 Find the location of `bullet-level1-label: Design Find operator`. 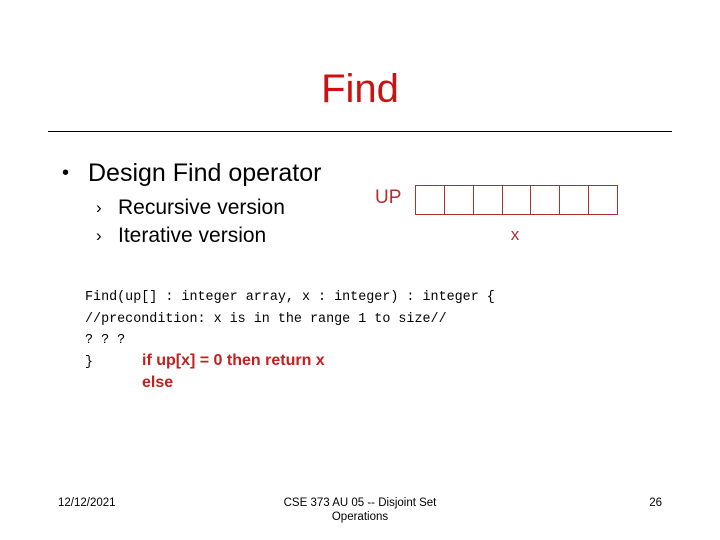

bullet-level1-label: Design Find operator is located at coordinates (205, 173).